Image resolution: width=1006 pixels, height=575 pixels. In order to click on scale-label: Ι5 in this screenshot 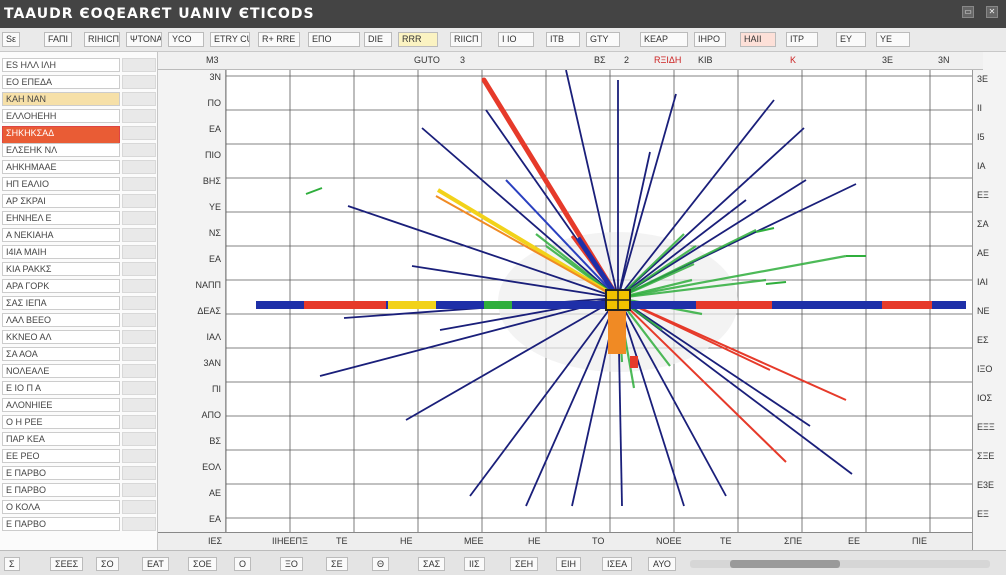, I will do `click(981, 137)`.